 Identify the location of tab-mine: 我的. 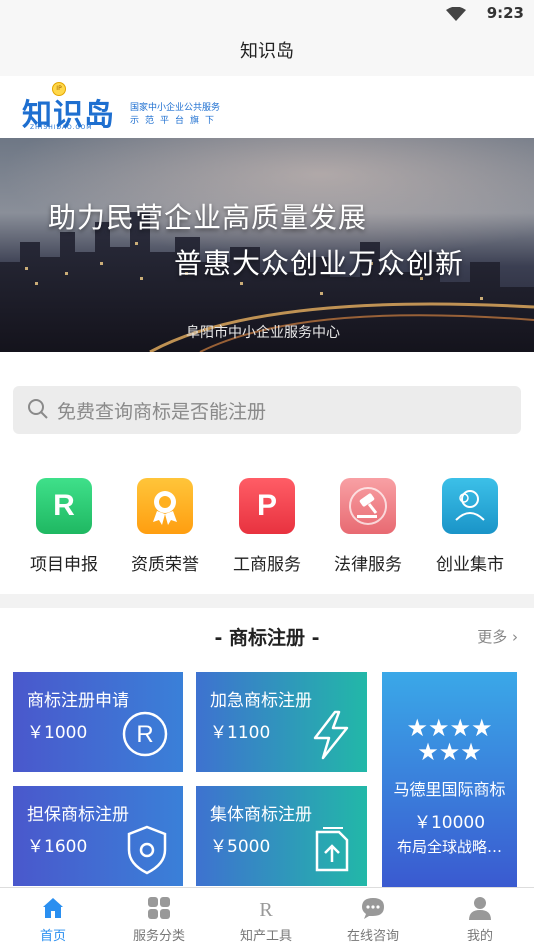
(480, 918).